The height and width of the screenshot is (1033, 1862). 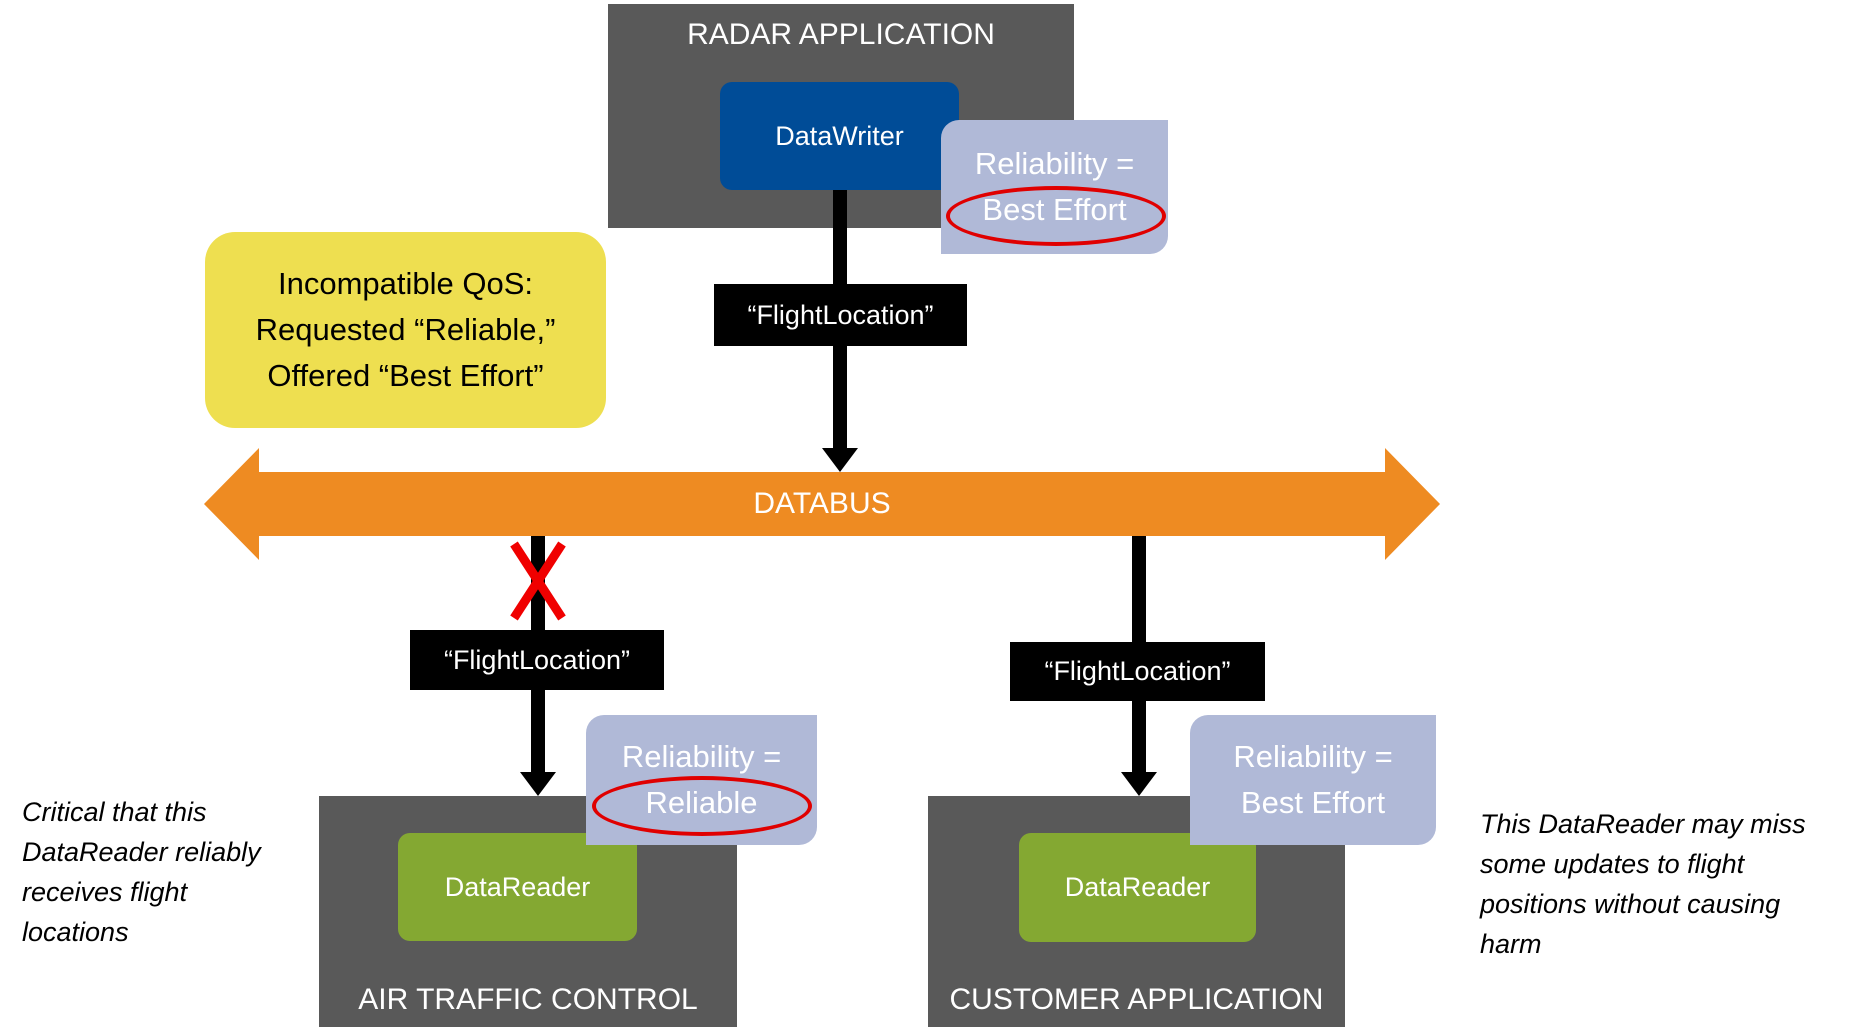 What do you see at coordinates (1612, 864) in the screenshot?
I see `note-line: some updates to flight` at bounding box center [1612, 864].